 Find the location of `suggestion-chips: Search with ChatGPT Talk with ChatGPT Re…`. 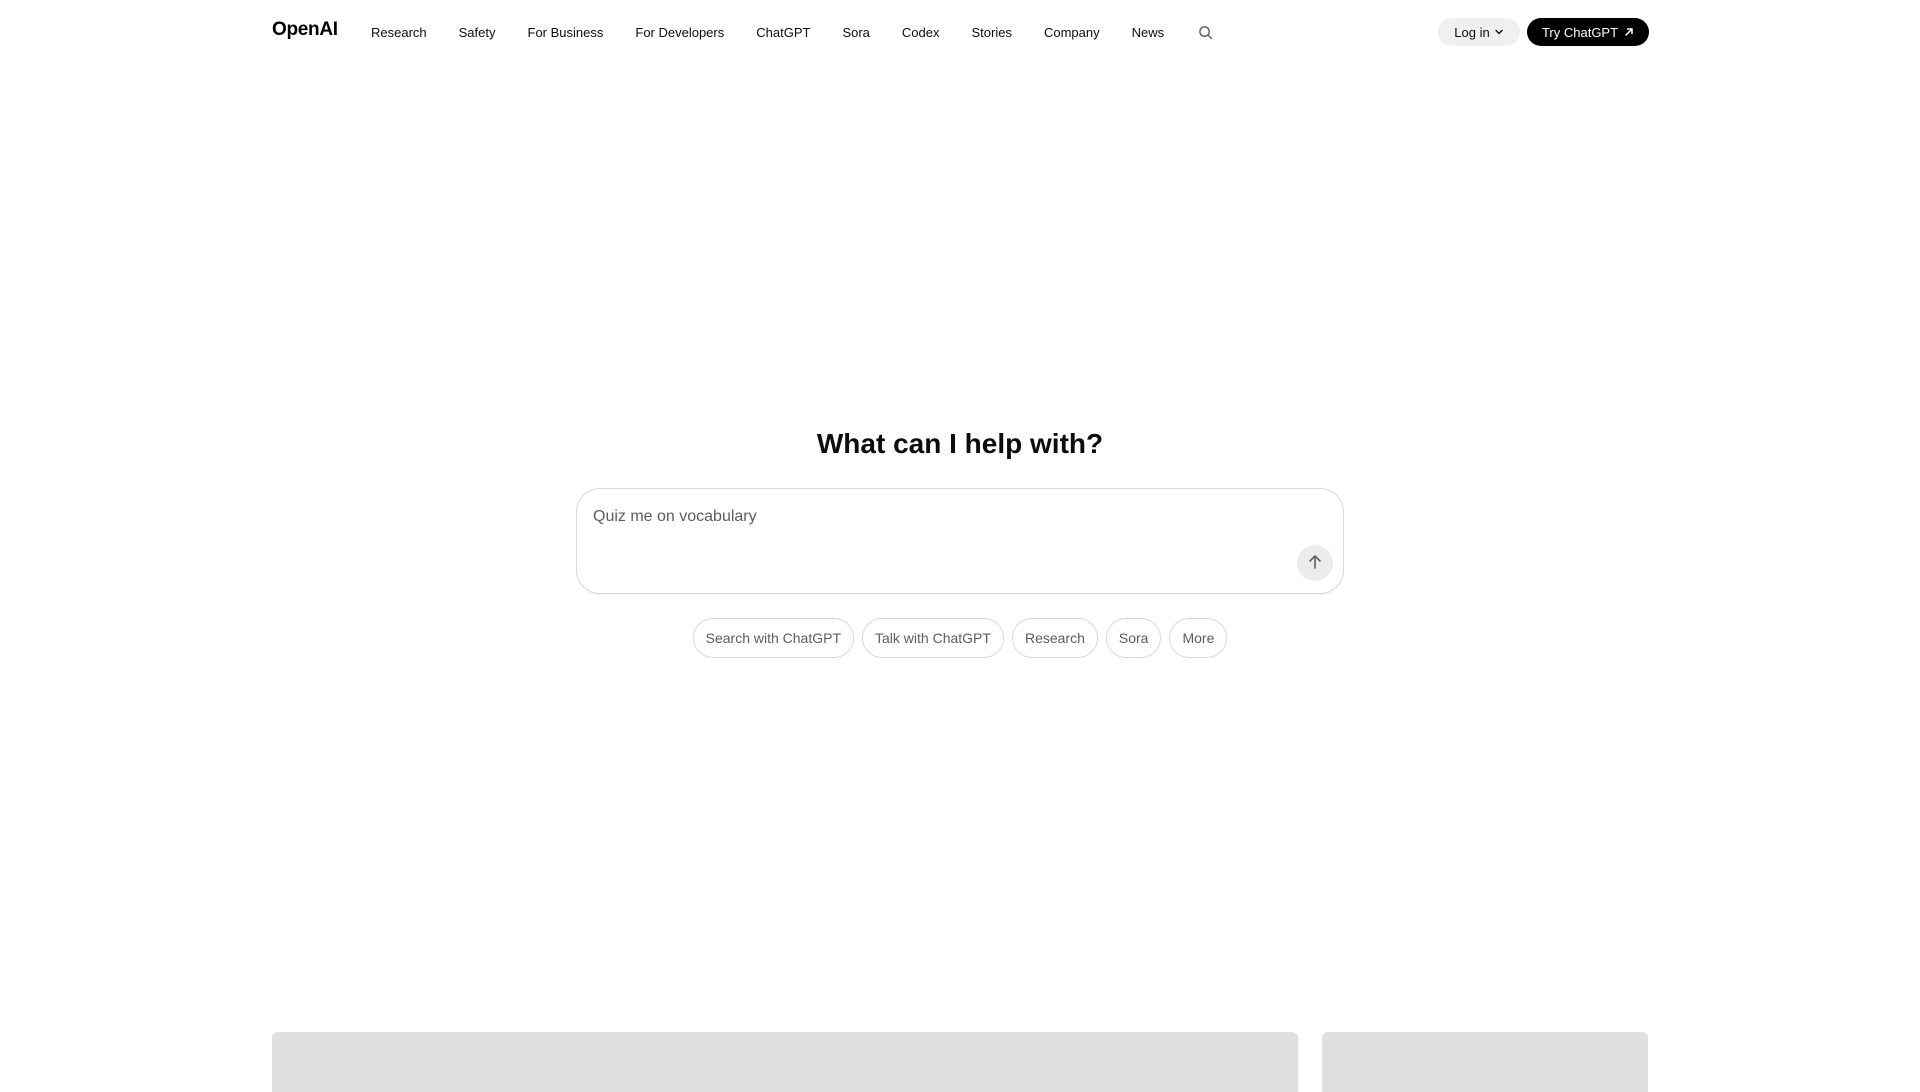

suggestion-chips: Search with ChatGPT Talk with ChatGPT Re… is located at coordinates (960, 638).